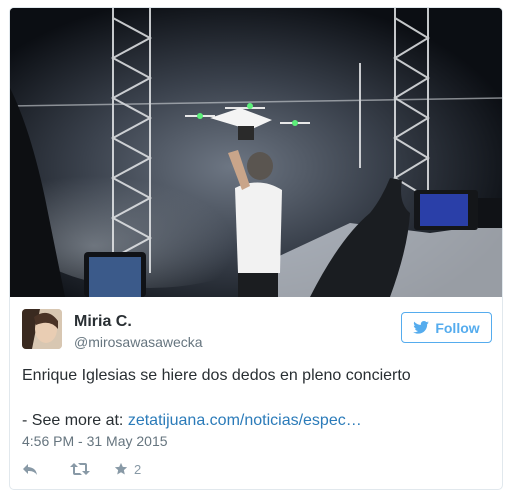 The height and width of the screenshot is (495, 513). I want to click on twitter-bird-icon, so click(421, 327).